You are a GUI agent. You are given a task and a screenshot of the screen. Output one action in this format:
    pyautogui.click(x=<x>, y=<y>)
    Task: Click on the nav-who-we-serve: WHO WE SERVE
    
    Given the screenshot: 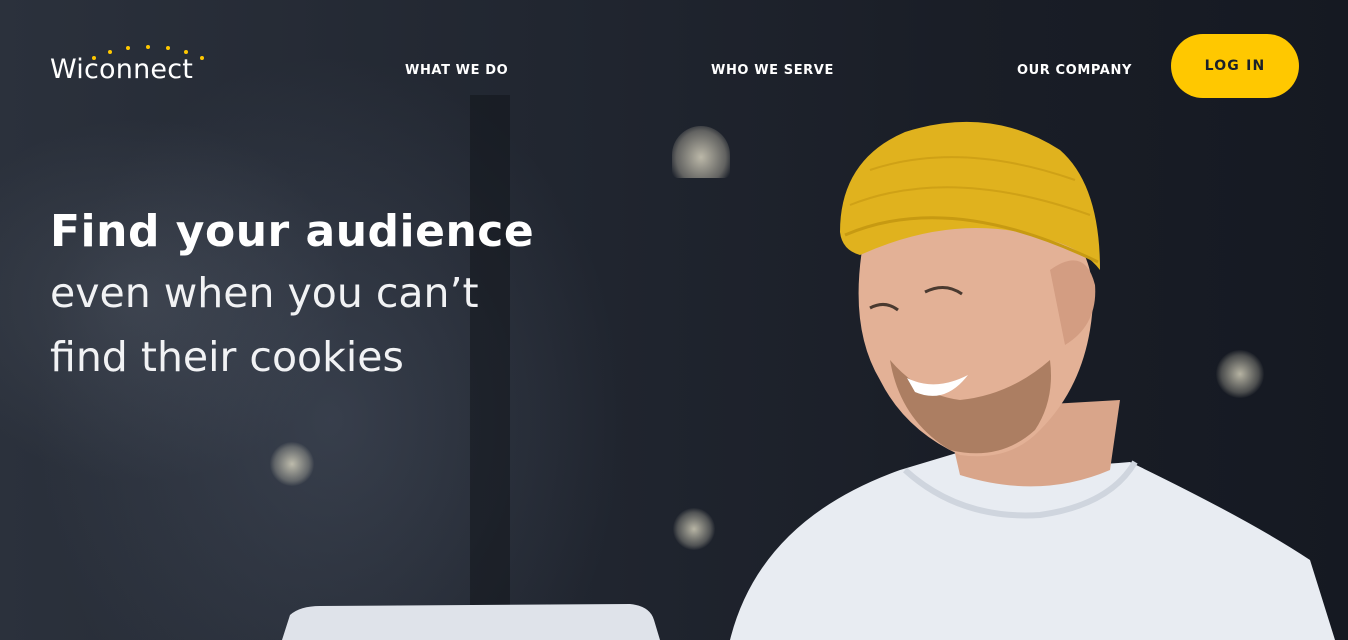 What is the action you would take?
    pyautogui.click(x=772, y=70)
    